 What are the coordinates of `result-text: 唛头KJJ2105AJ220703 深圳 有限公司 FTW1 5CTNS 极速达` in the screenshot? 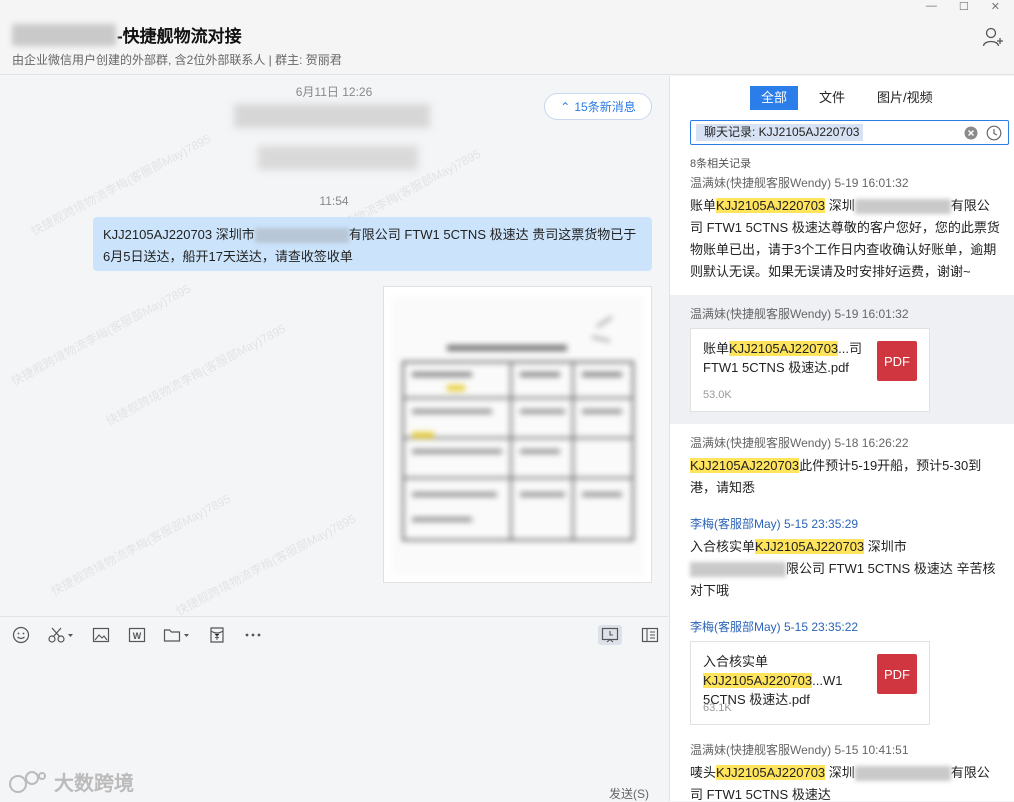 It's located at (845, 781).